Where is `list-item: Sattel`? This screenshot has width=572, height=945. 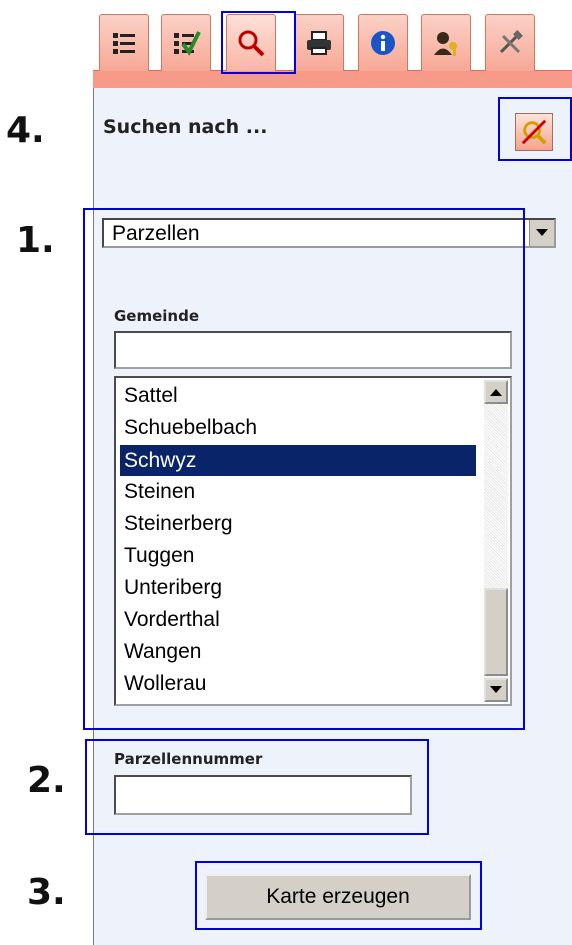
list-item: Sattel is located at coordinates (298, 395).